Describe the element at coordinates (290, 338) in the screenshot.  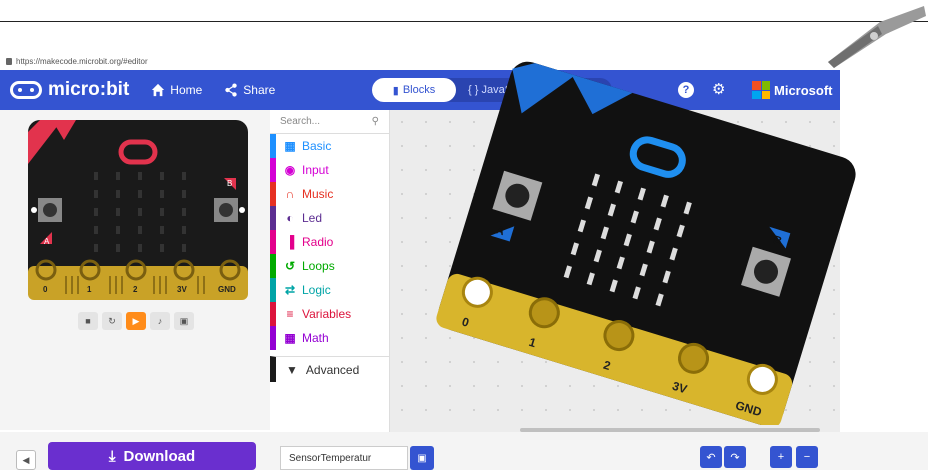
I see `calculator-icon: ▦` at that location.